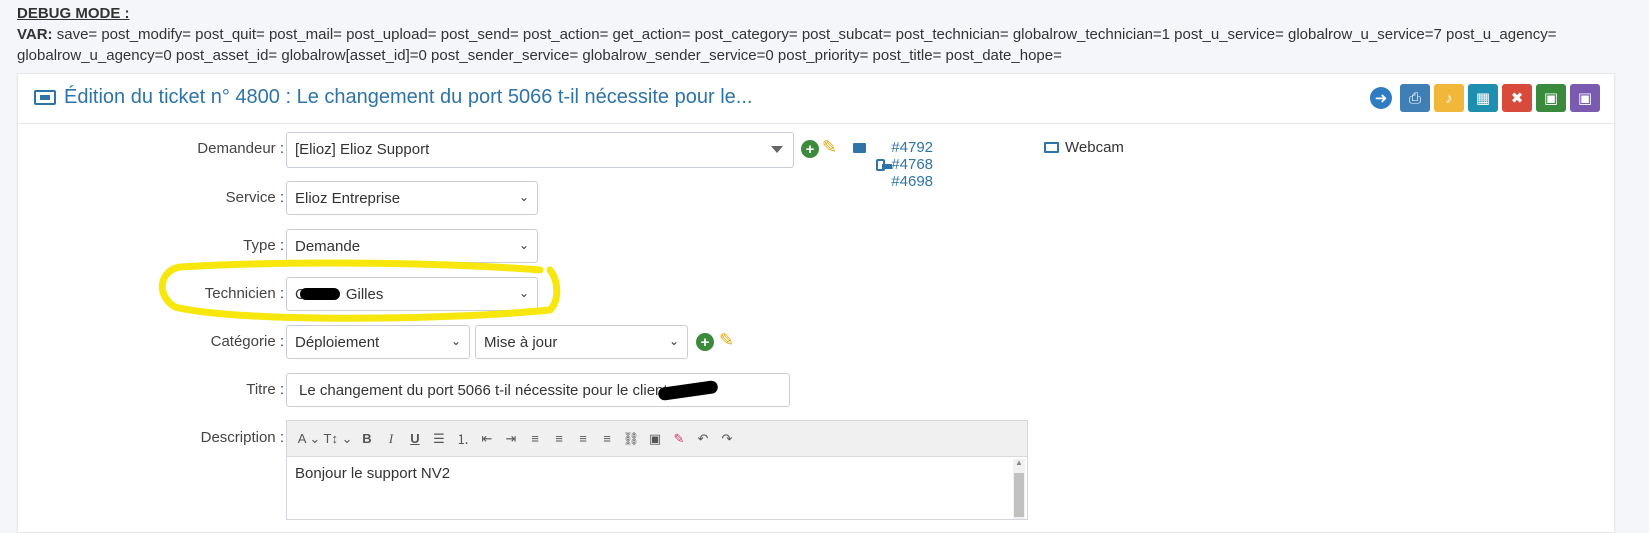 This screenshot has height=533, width=1649. Describe the element at coordinates (726, 340) in the screenshot. I see `edit-category-icon: ✎` at that location.